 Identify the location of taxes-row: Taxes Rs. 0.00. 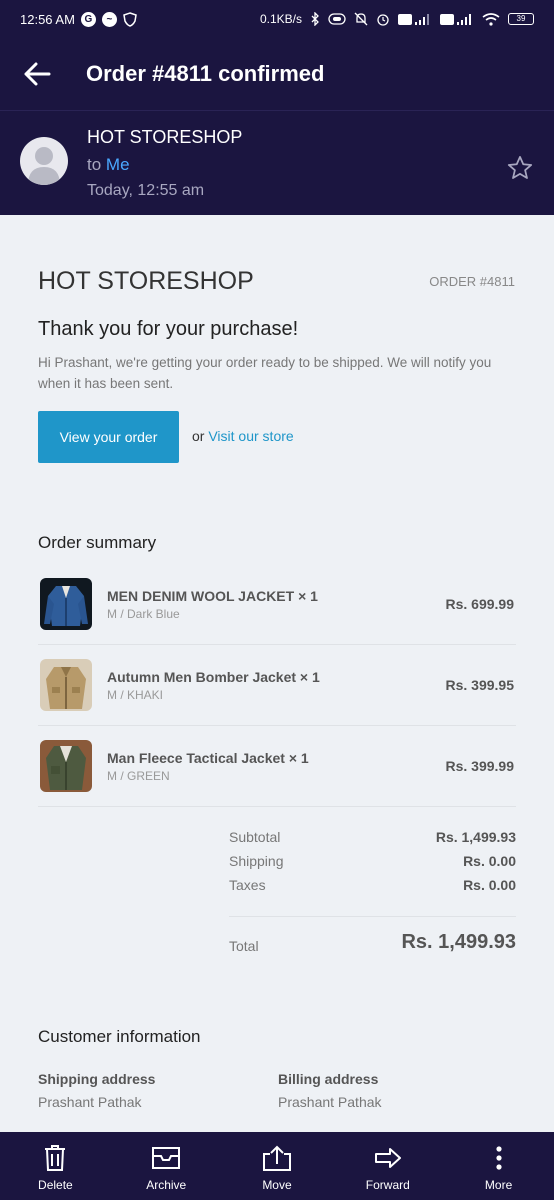
(372, 889).